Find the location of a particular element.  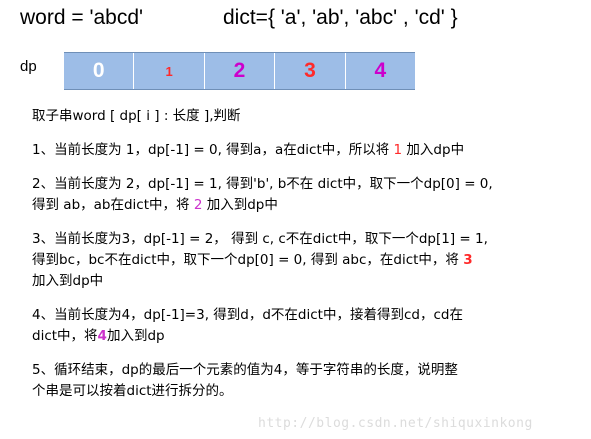

dp-array-label: dp is located at coordinates (28, 66).